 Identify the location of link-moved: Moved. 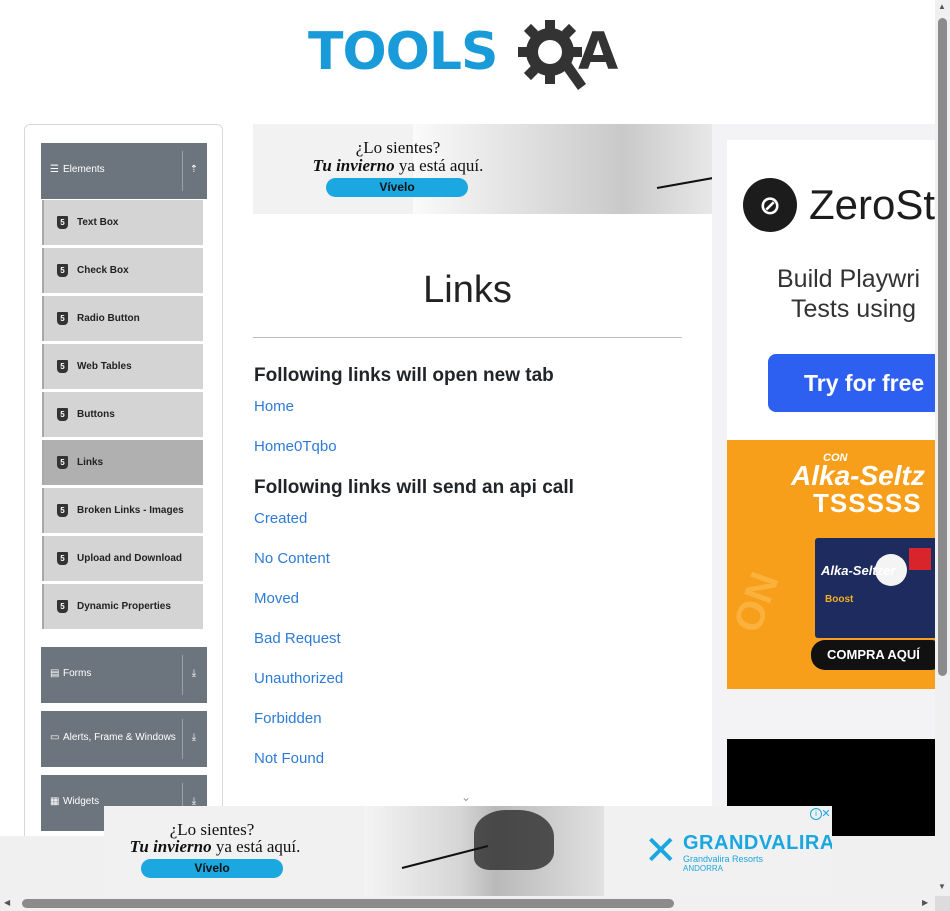
(276, 599).